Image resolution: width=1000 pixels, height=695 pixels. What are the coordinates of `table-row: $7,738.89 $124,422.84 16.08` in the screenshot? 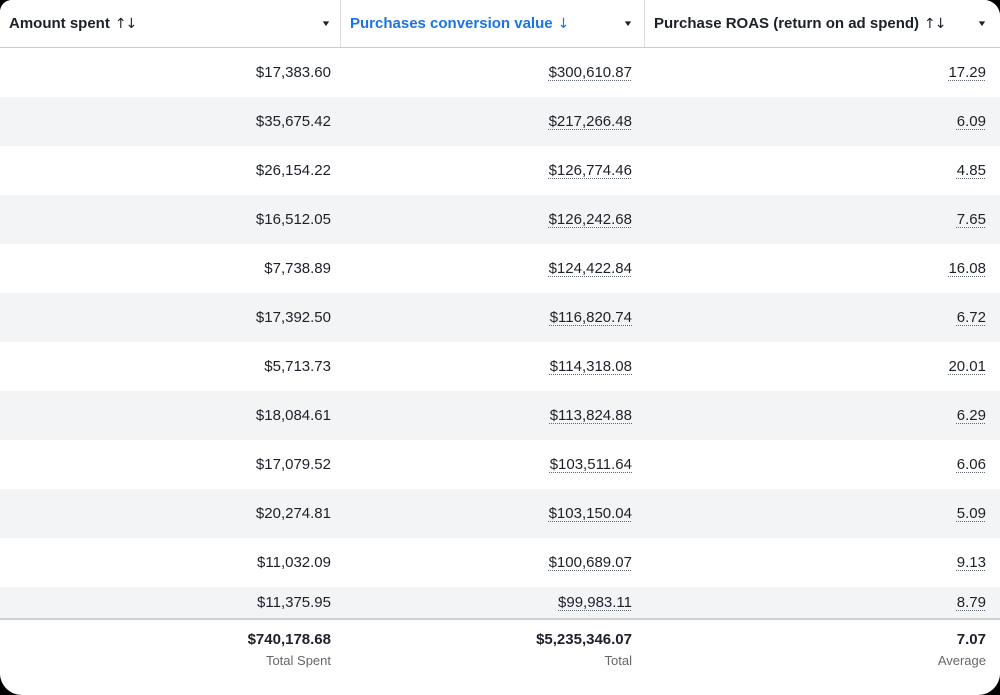 It's located at (500, 268).